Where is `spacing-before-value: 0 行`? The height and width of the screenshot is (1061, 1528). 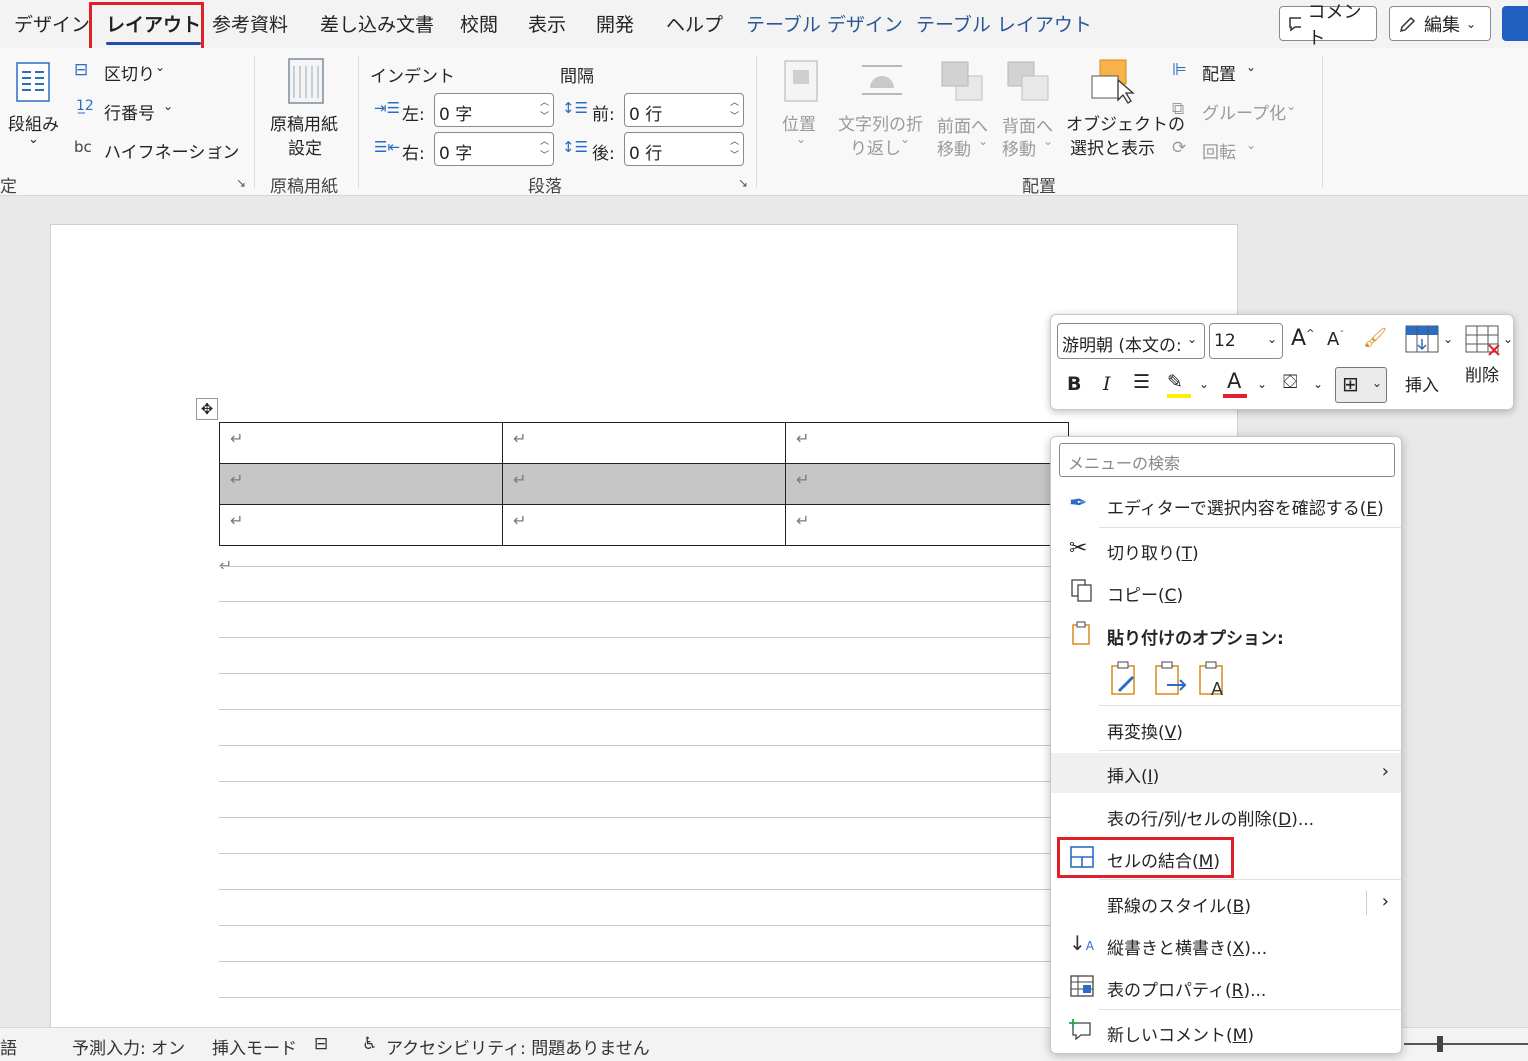 spacing-before-value: 0 行 is located at coordinates (646, 115).